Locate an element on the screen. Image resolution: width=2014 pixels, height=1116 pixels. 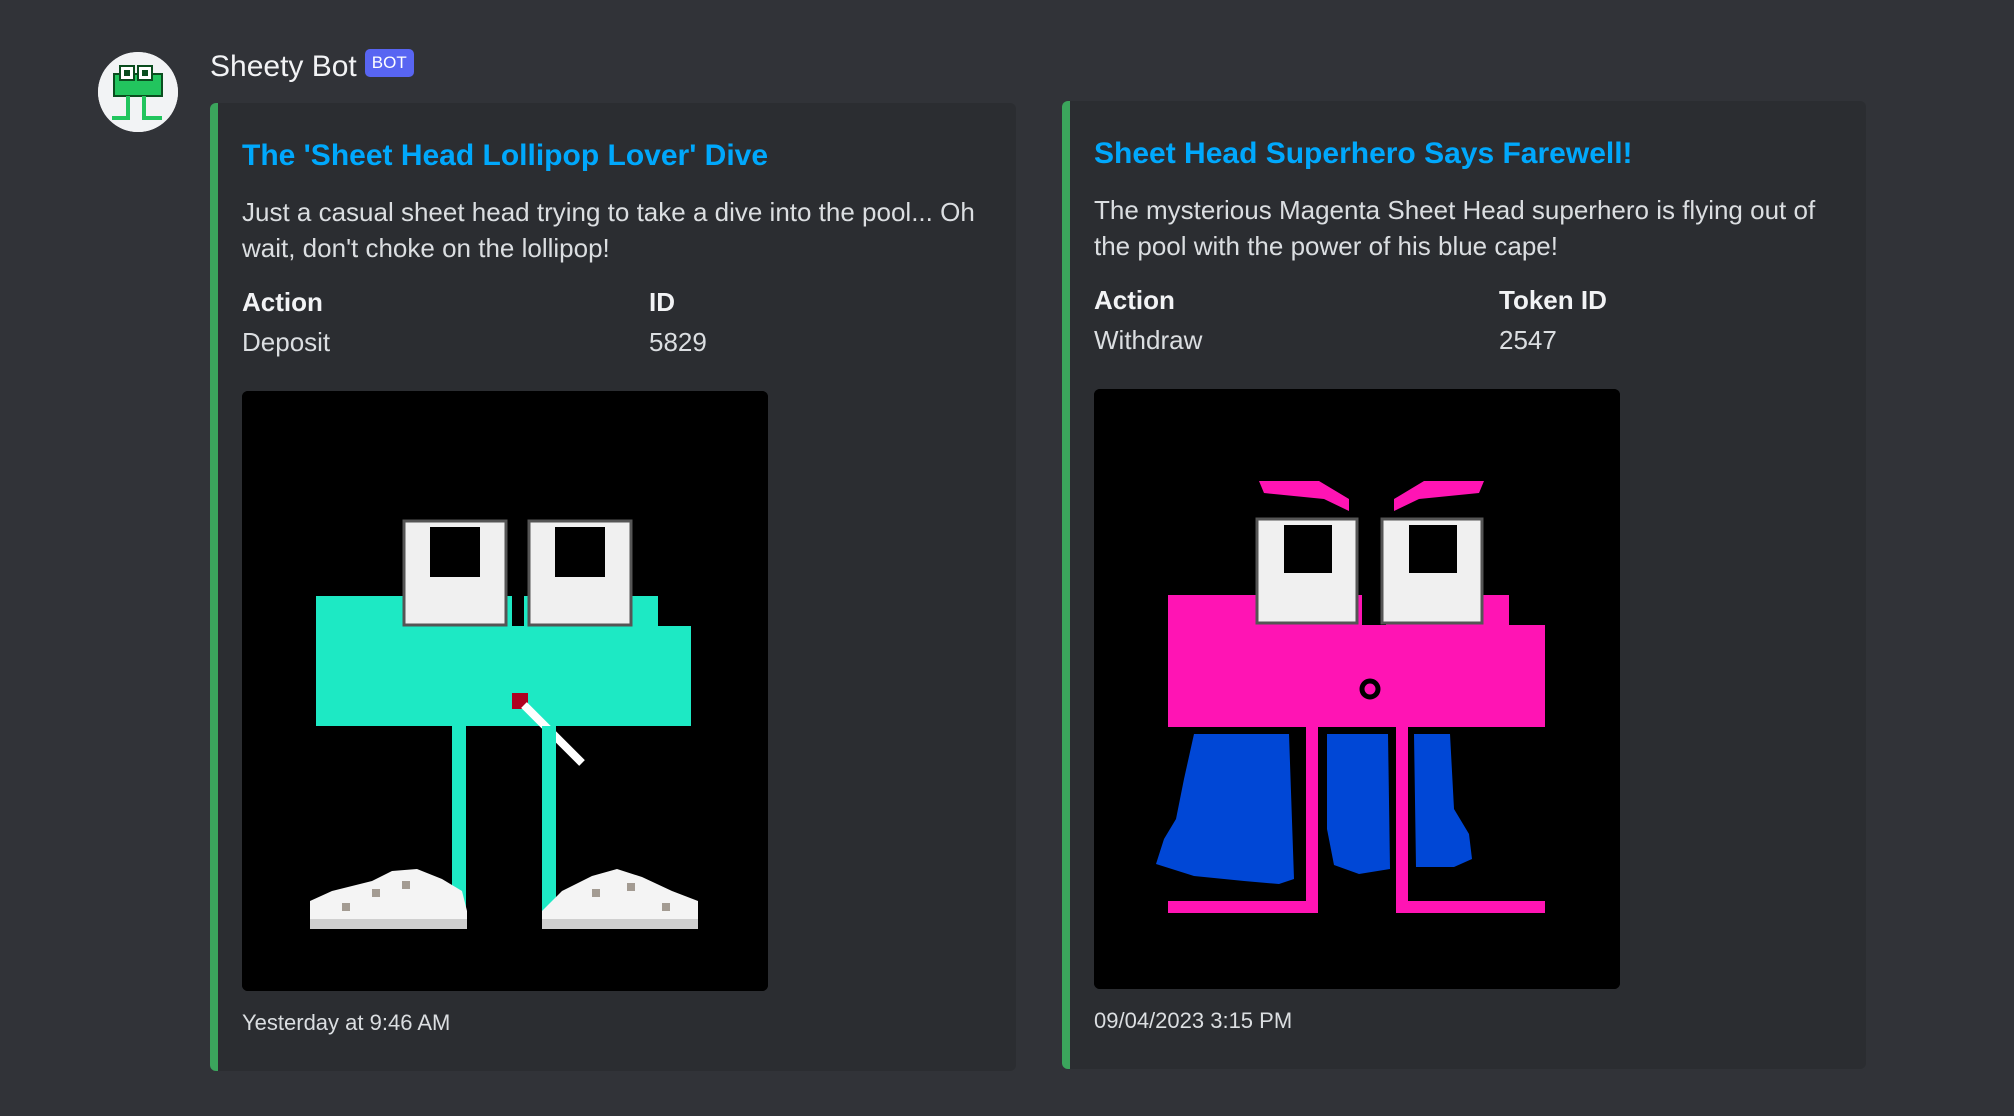
sheet-head-avatar-icon is located at coordinates (138, 92).